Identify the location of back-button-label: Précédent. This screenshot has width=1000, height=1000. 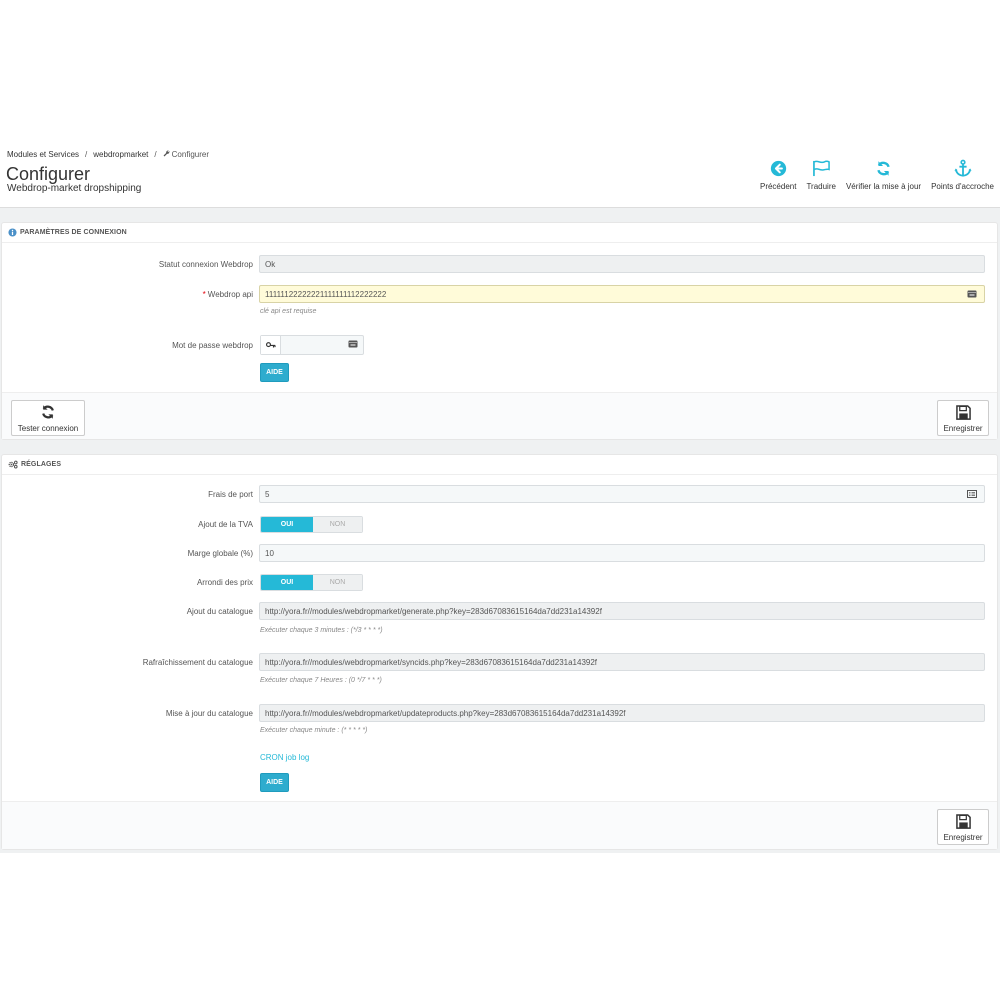
(778, 186).